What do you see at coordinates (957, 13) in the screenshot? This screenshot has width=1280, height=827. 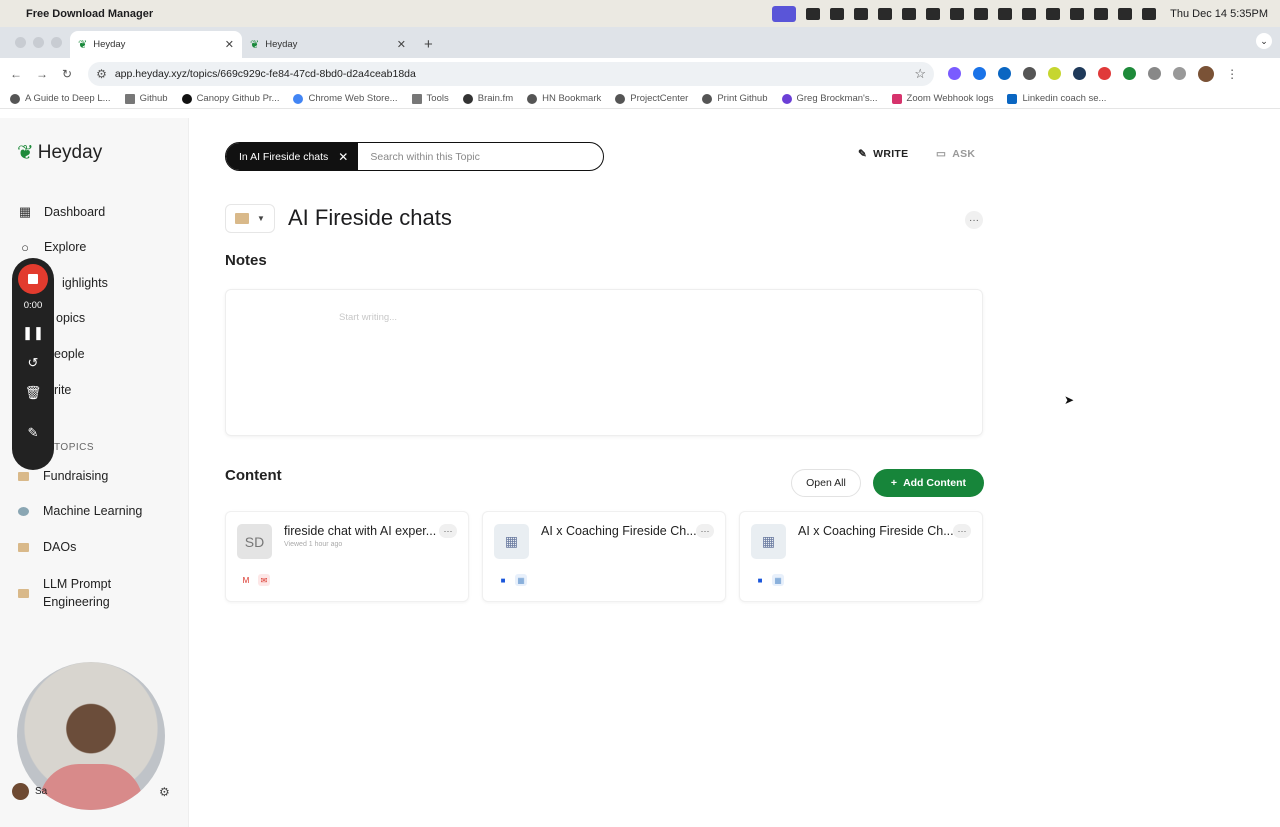 I see `cloud-icon` at bounding box center [957, 13].